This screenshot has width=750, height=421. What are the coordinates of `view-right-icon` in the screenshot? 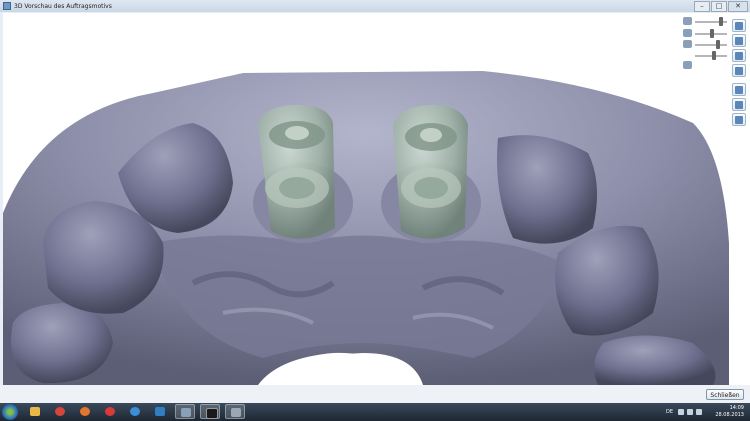 It's located at (739, 105).